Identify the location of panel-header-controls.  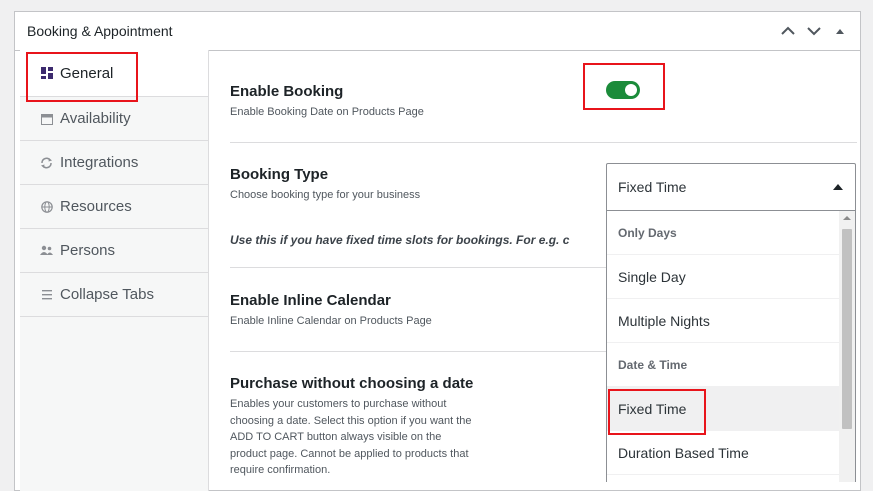
(814, 31).